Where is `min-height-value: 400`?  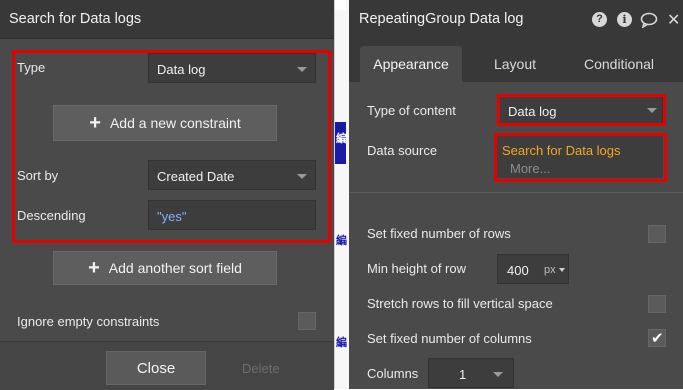 min-height-value: 400 is located at coordinates (518, 270).